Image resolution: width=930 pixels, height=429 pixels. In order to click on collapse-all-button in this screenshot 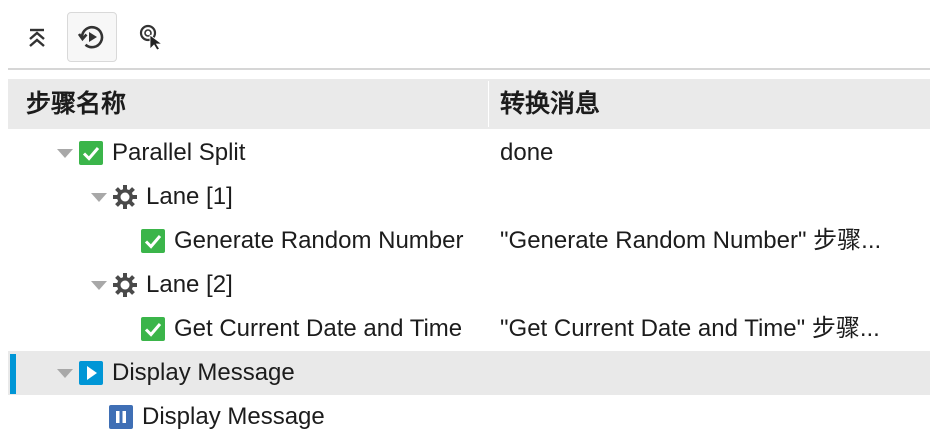, I will do `click(37, 37)`.